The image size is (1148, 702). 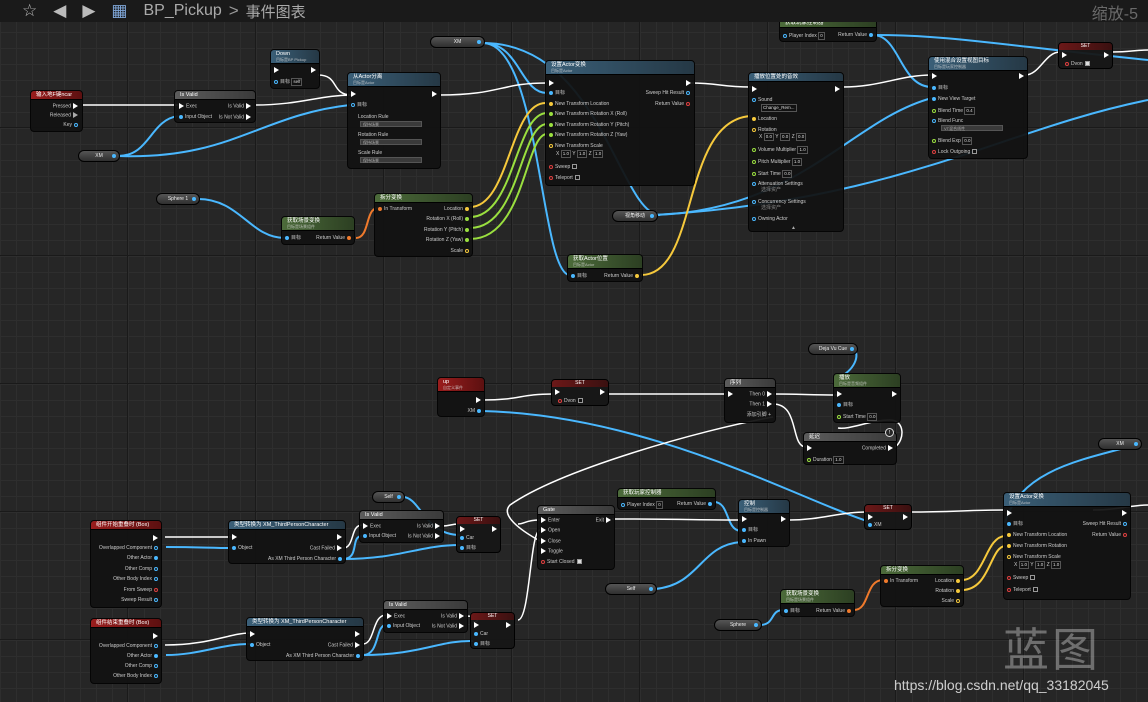 I want to click on xm-variable-right: XM, so click(x=1120, y=444).